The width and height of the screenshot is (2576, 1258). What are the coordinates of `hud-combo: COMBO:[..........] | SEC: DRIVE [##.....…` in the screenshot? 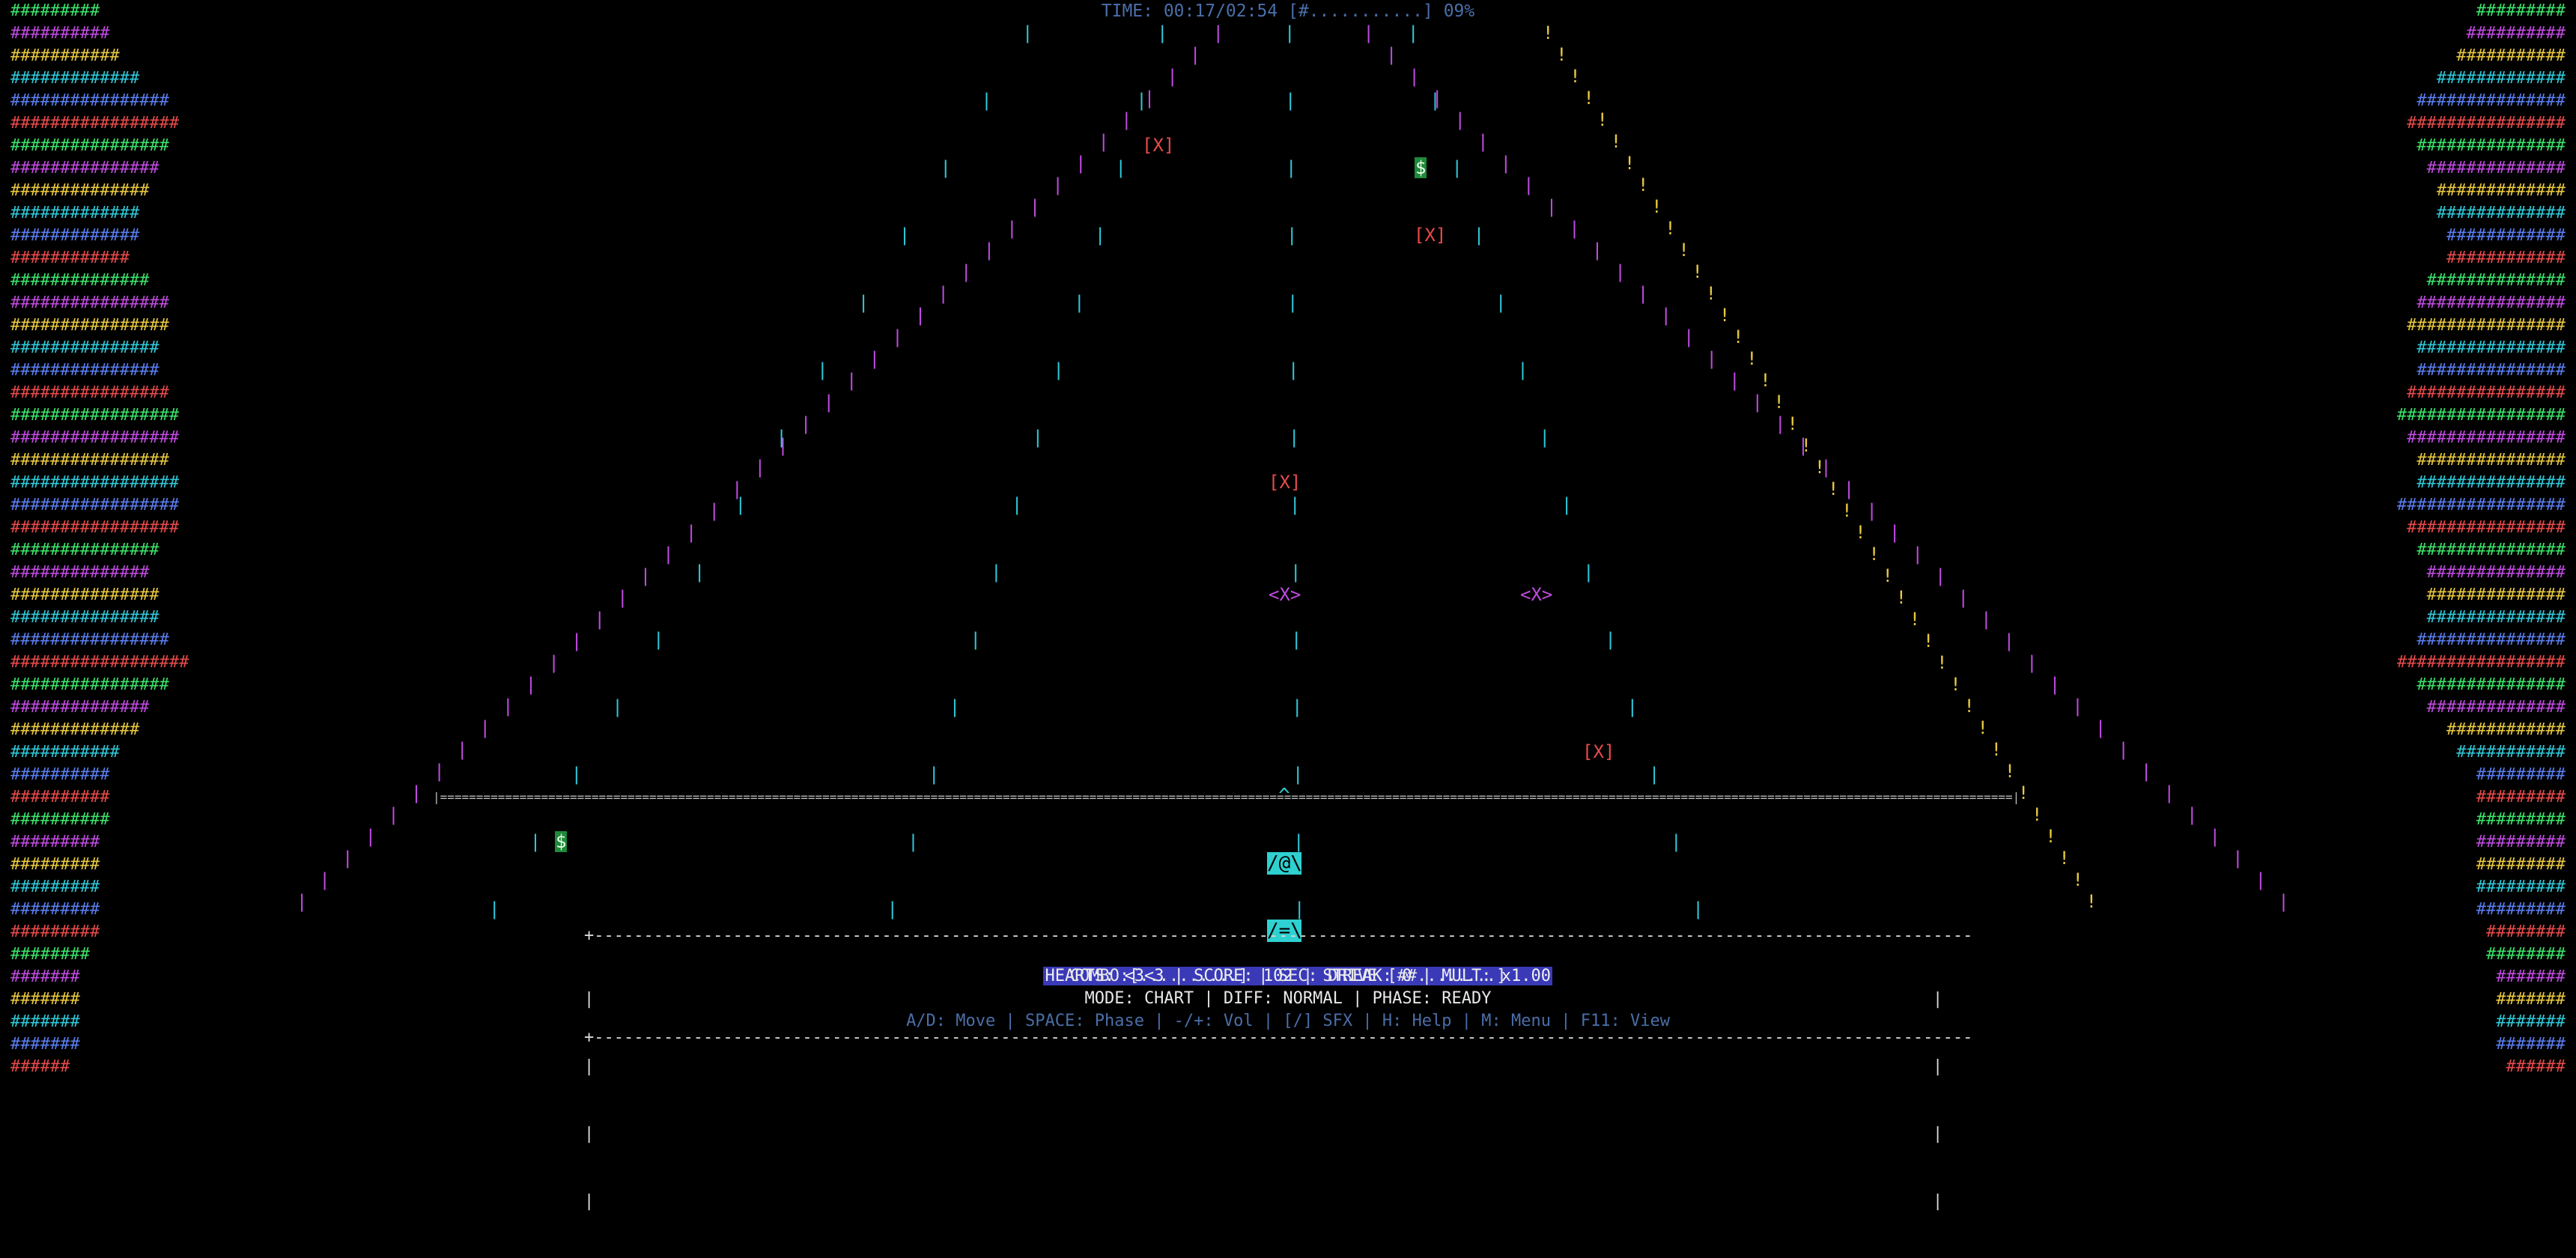 It's located at (1288, 976).